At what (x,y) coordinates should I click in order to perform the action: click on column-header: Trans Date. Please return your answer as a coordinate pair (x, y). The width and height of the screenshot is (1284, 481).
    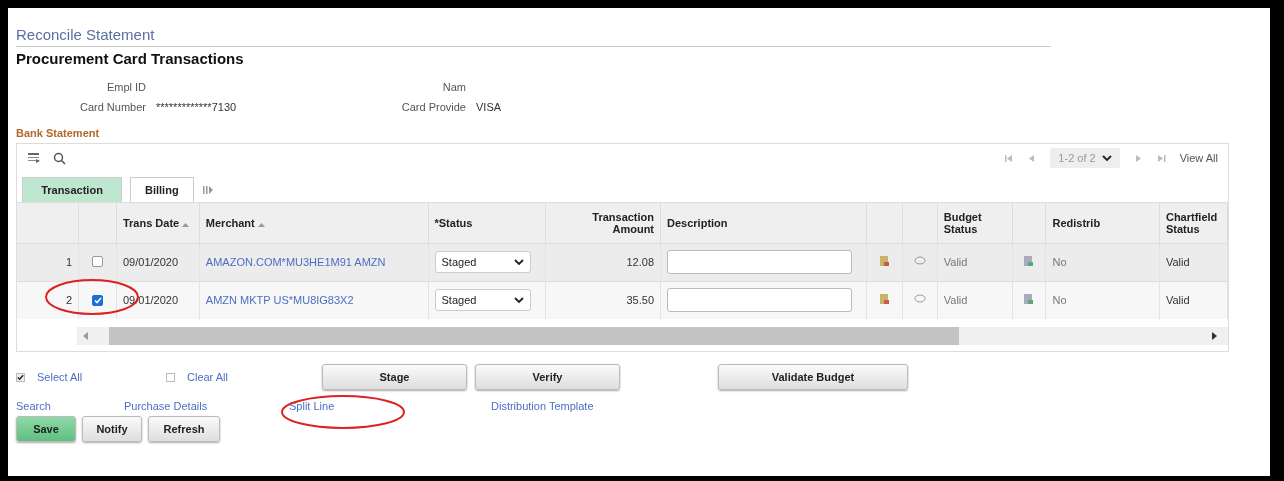
    Looking at the image, I should click on (151, 222).